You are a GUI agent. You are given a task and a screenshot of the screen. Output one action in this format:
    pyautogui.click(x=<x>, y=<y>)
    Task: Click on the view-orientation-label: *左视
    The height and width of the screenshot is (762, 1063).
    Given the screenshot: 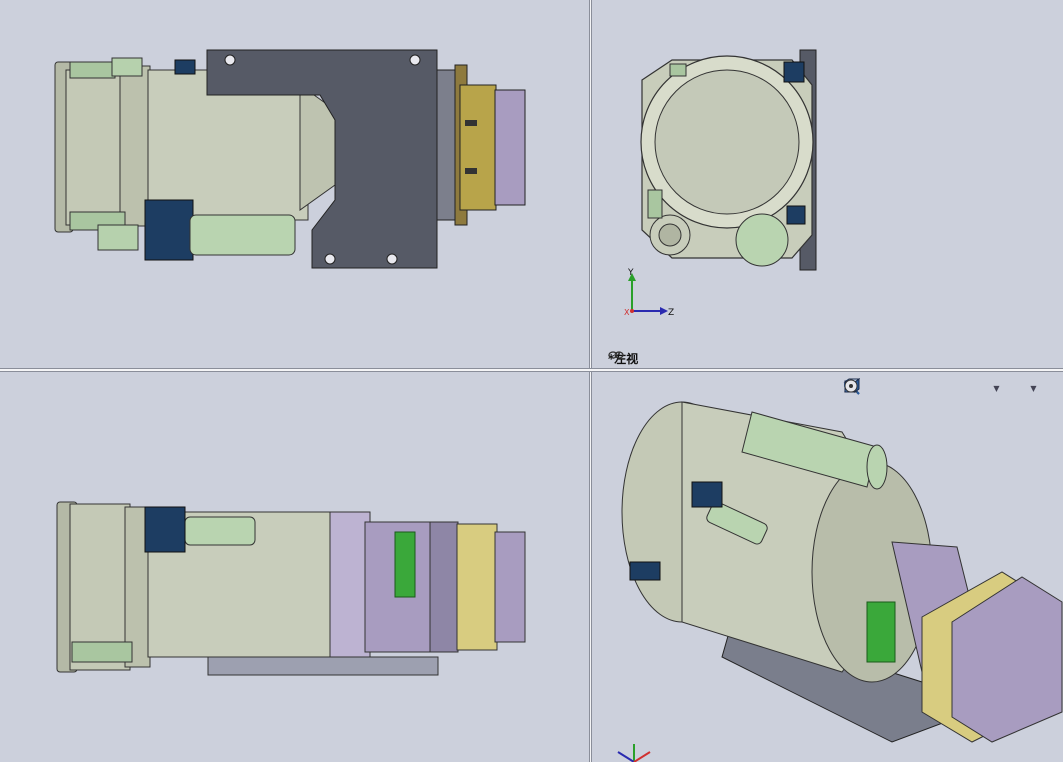 What is the action you would take?
    pyautogui.click(x=623, y=358)
    